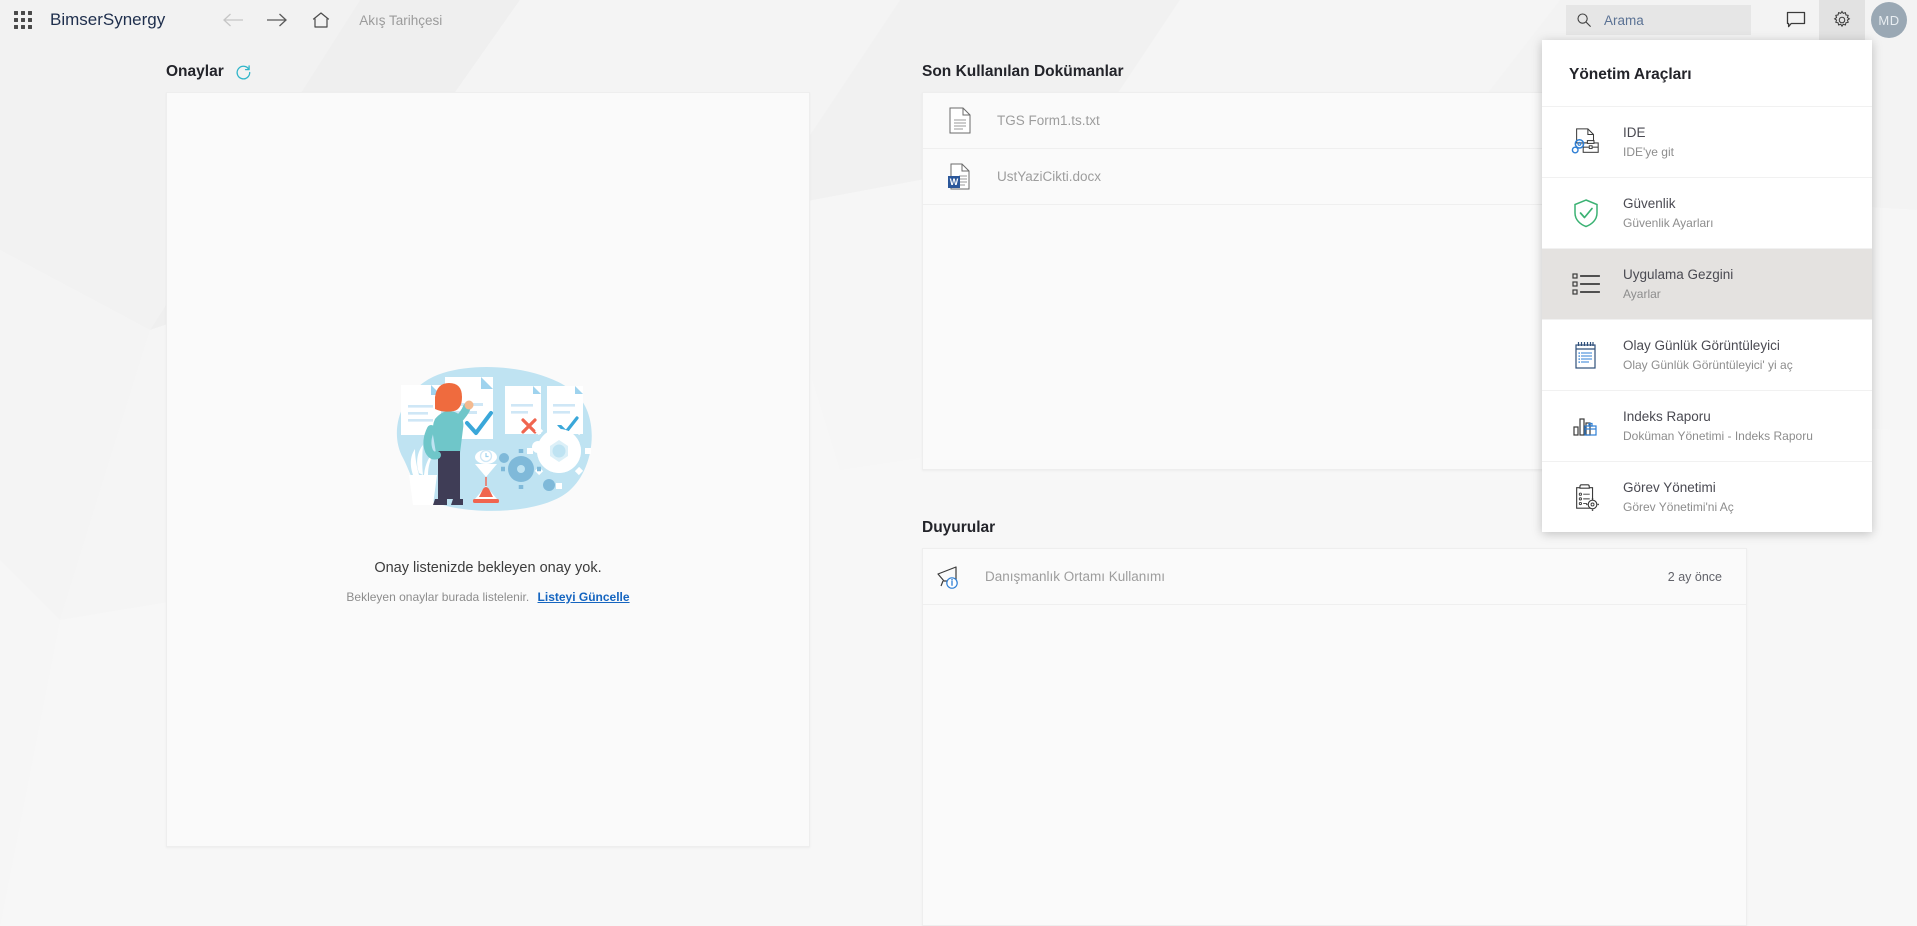  What do you see at coordinates (1701, 346) in the screenshot?
I see `menu-item-label: Olay Günlük Görüntüleyici` at bounding box center [1701, 346].